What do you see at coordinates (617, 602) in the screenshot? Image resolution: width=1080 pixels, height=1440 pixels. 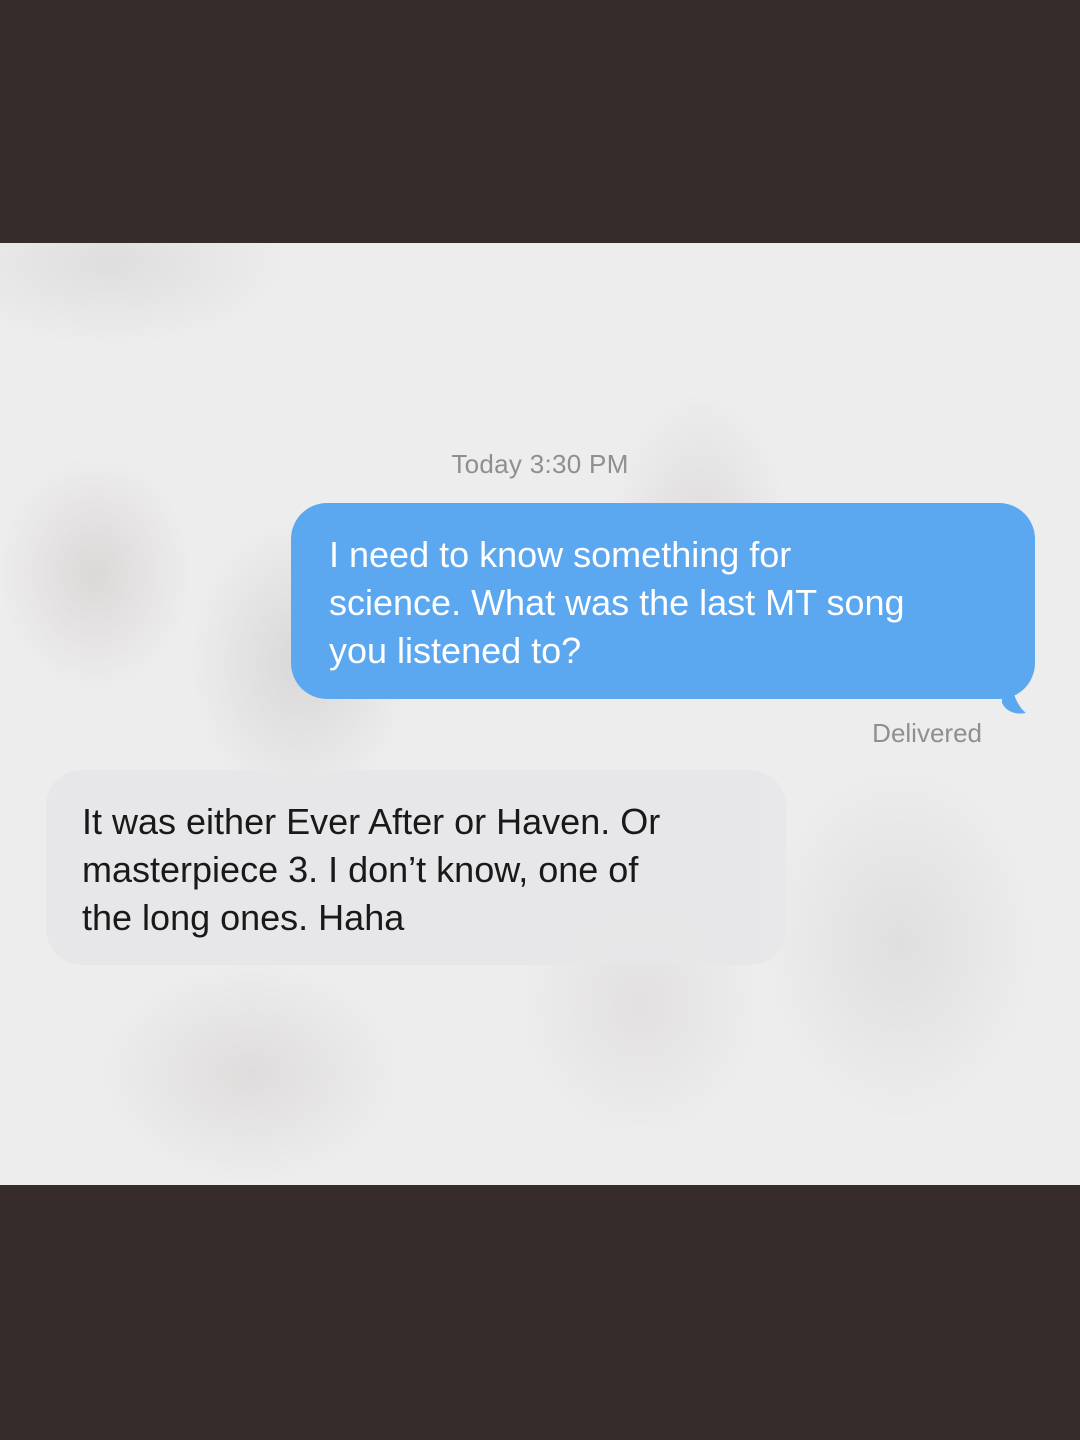 I see `message-line: science. What was the last MT song` at bounding box center [617, 602].